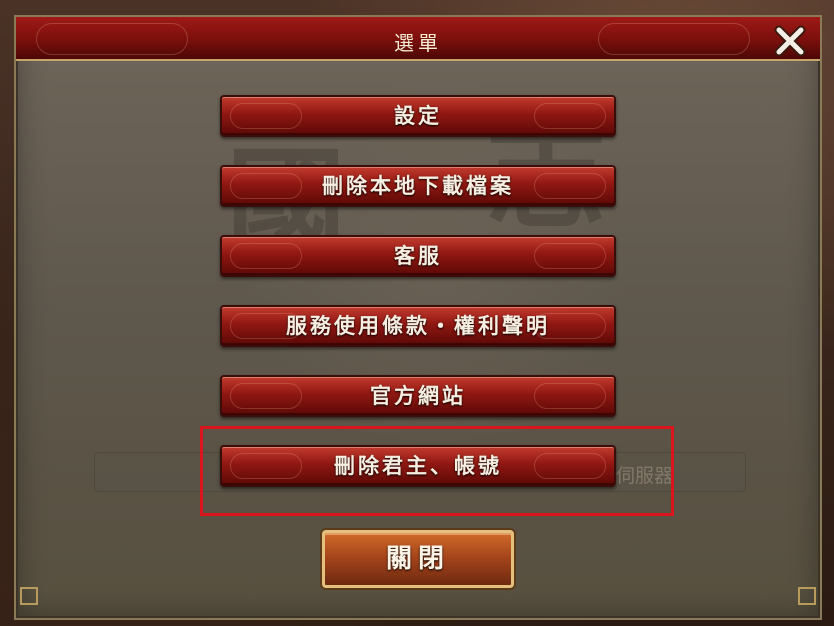 This screenshot has height=626, width=834. I want to click on highlight-box, so click(437, 471).